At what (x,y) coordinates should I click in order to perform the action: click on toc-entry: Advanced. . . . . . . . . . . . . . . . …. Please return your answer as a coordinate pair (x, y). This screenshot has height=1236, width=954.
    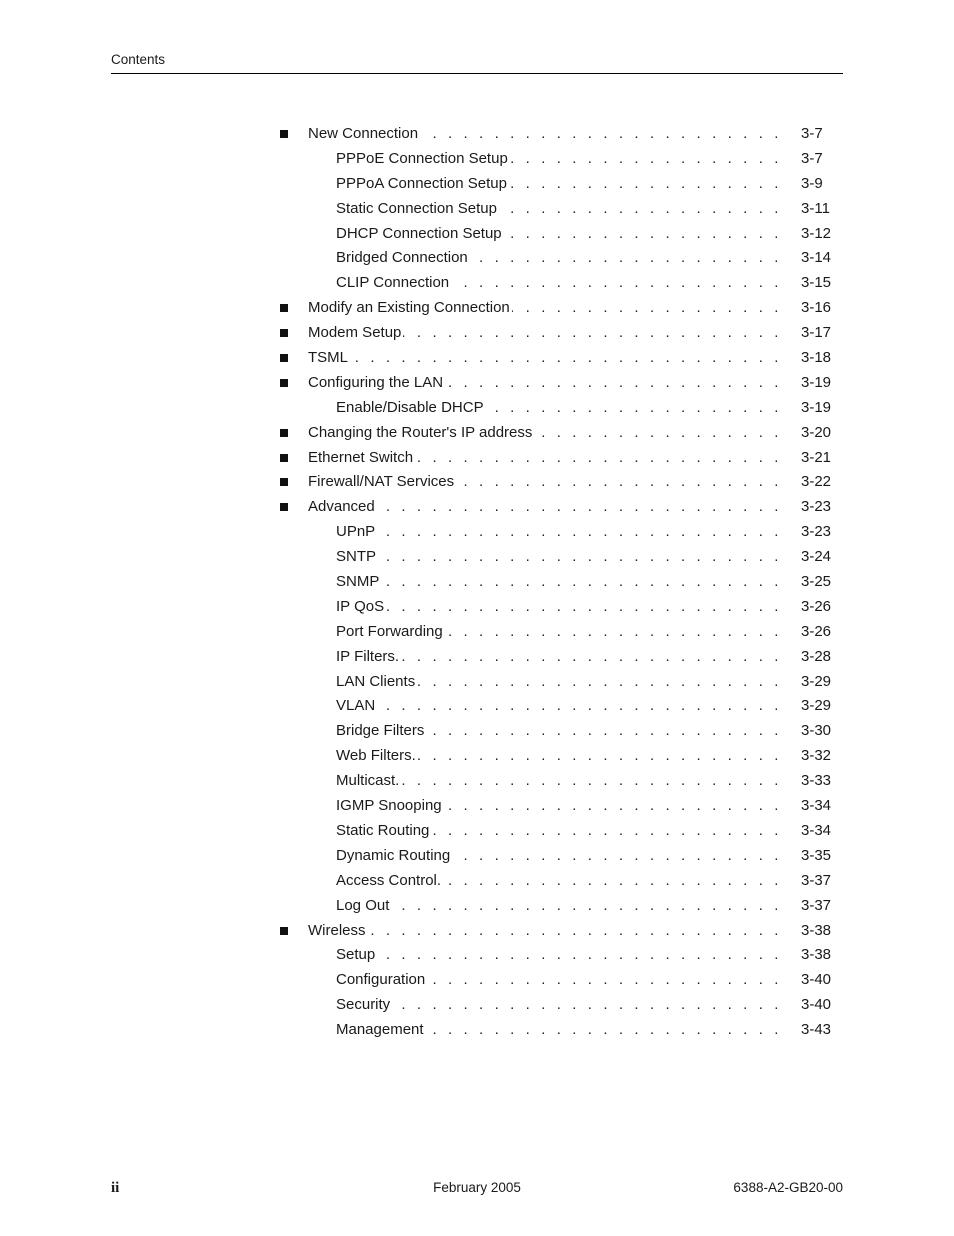
    Looking at the image, I should click on (556, 509).